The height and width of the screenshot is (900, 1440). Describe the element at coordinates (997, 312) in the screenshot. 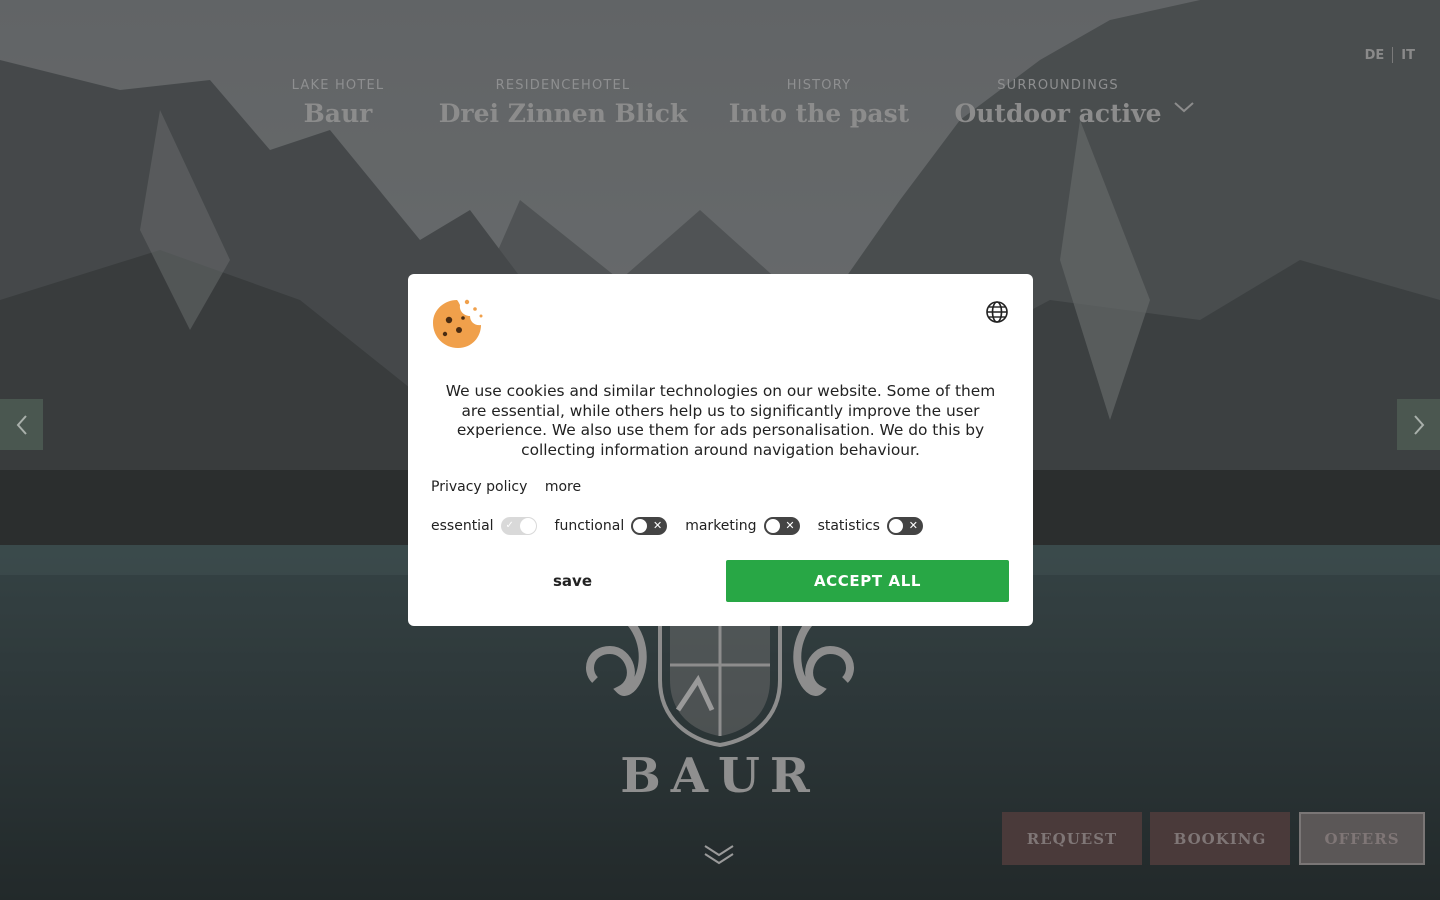

I see `globe-icon` at that location.